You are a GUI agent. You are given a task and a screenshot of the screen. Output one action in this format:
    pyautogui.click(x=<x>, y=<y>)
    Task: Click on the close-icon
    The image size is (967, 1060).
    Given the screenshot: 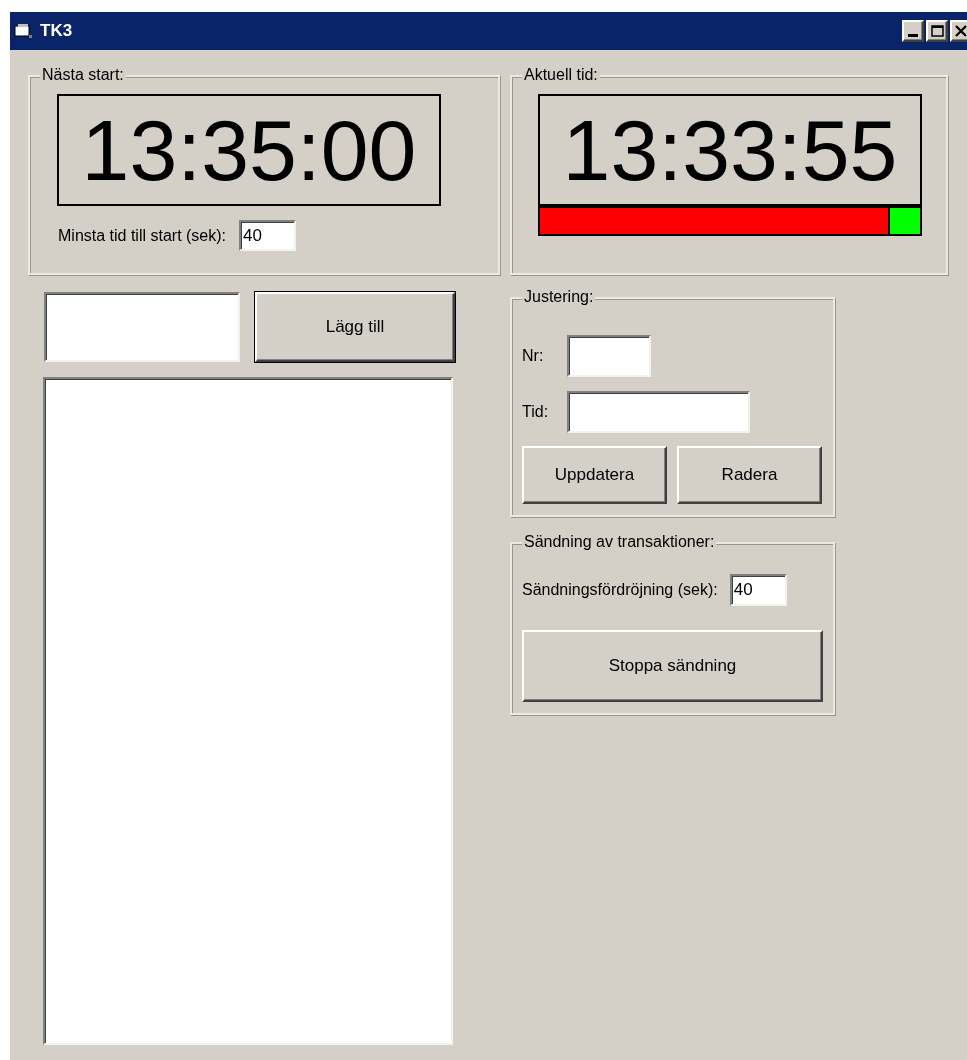 What is the action you would take?
    pyautogui.click(x=961, y=31)
    